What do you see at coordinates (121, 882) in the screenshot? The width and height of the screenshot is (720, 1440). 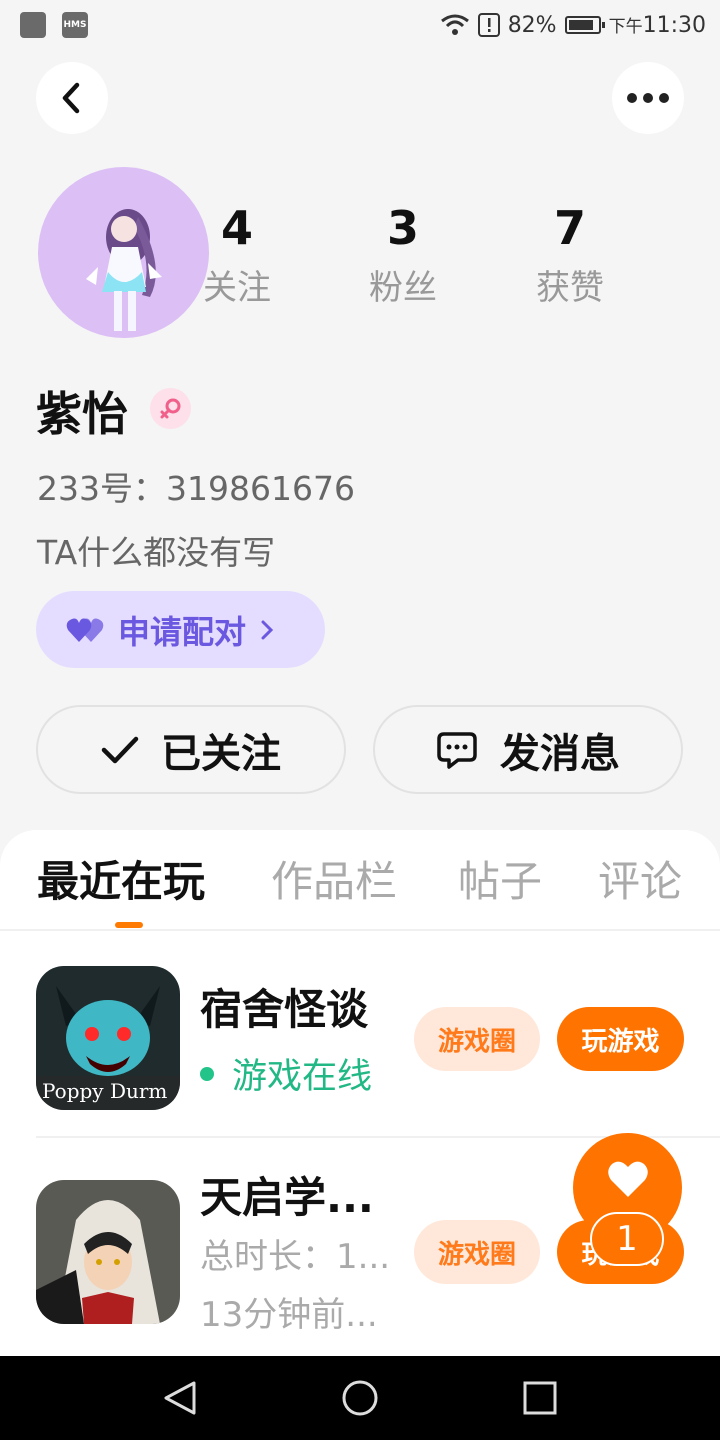 I see `tab-recently-played: 最近在玩` at bounding box center [121, 882].